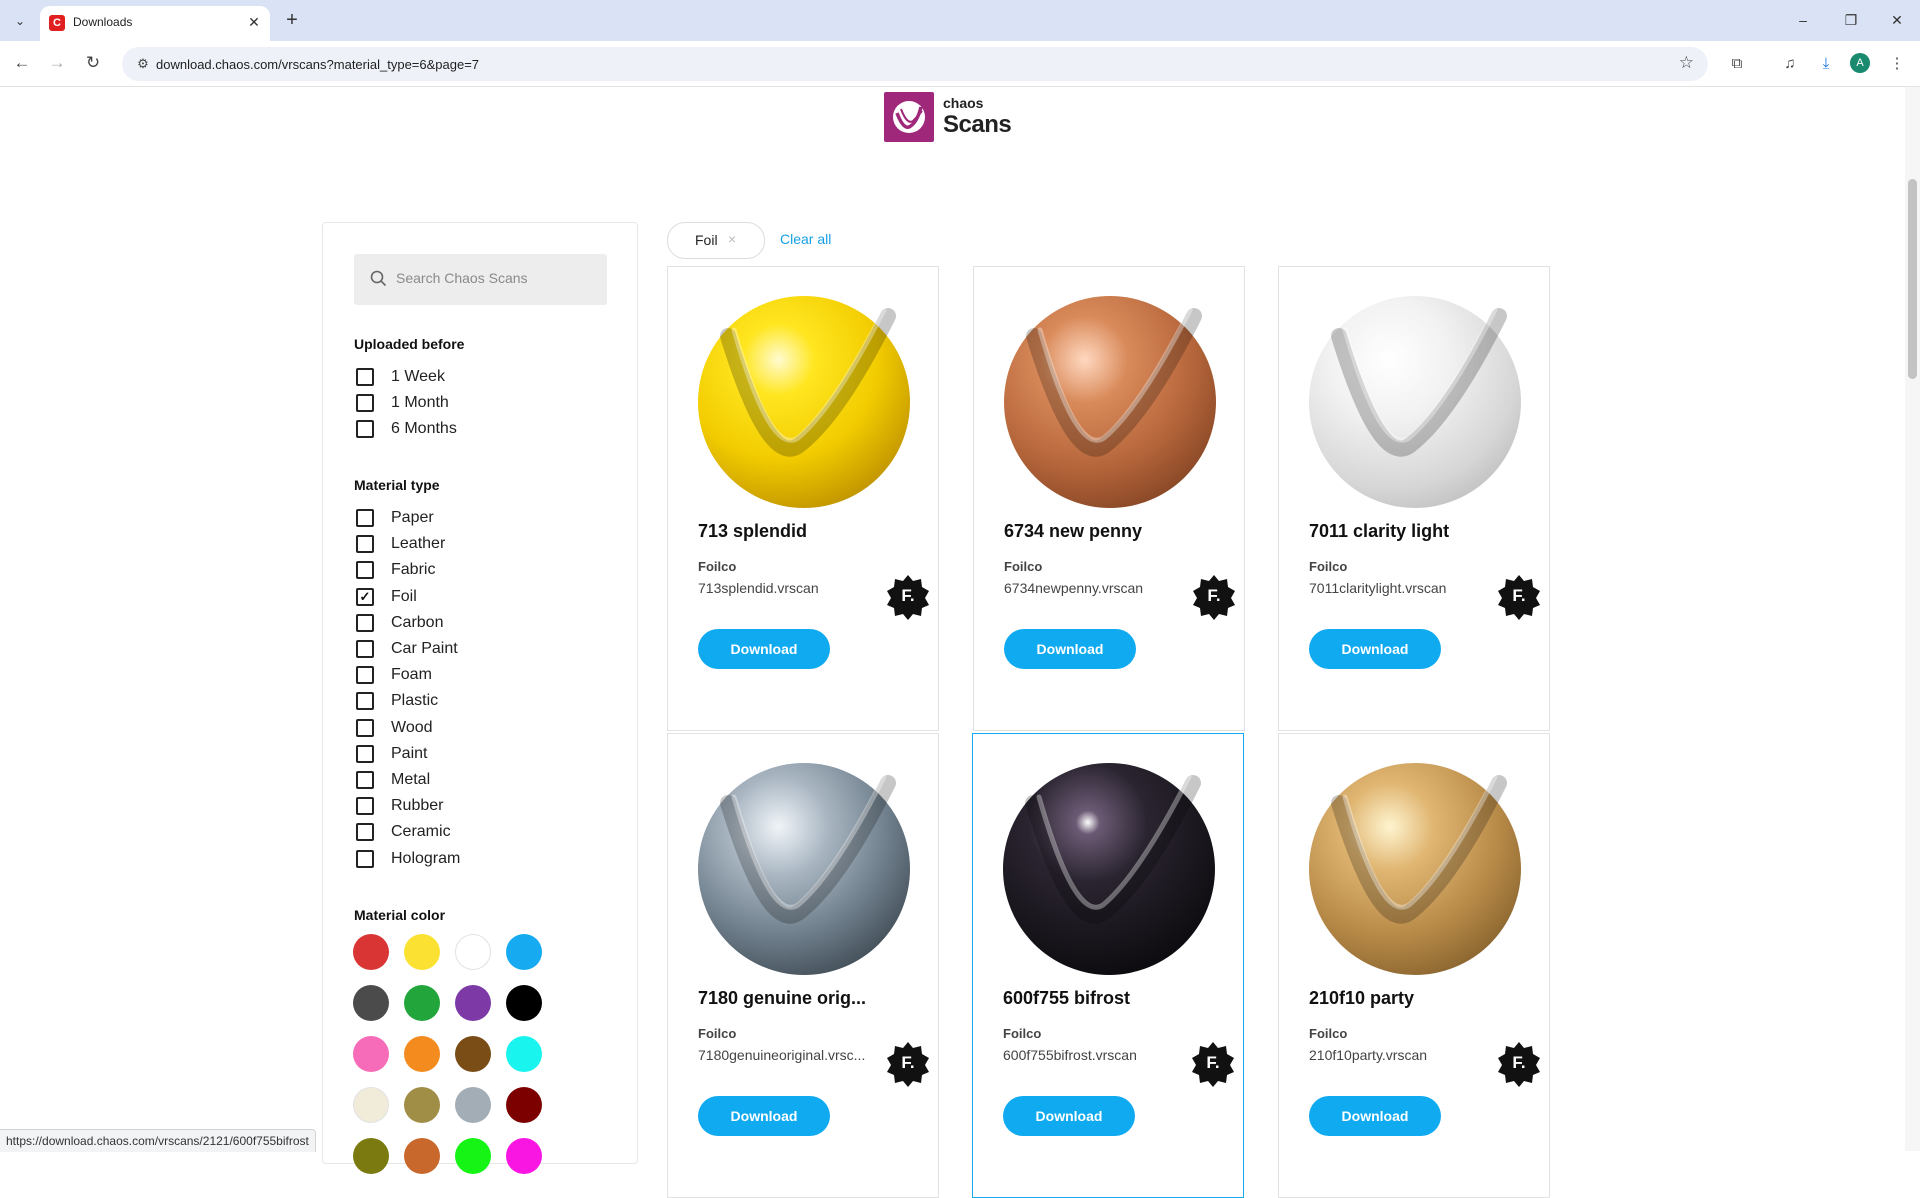  What do you see at coordinates (254, 22) in the screenshot?
I see `tab-close-icon: ✕` at bounding box center [254, 22].